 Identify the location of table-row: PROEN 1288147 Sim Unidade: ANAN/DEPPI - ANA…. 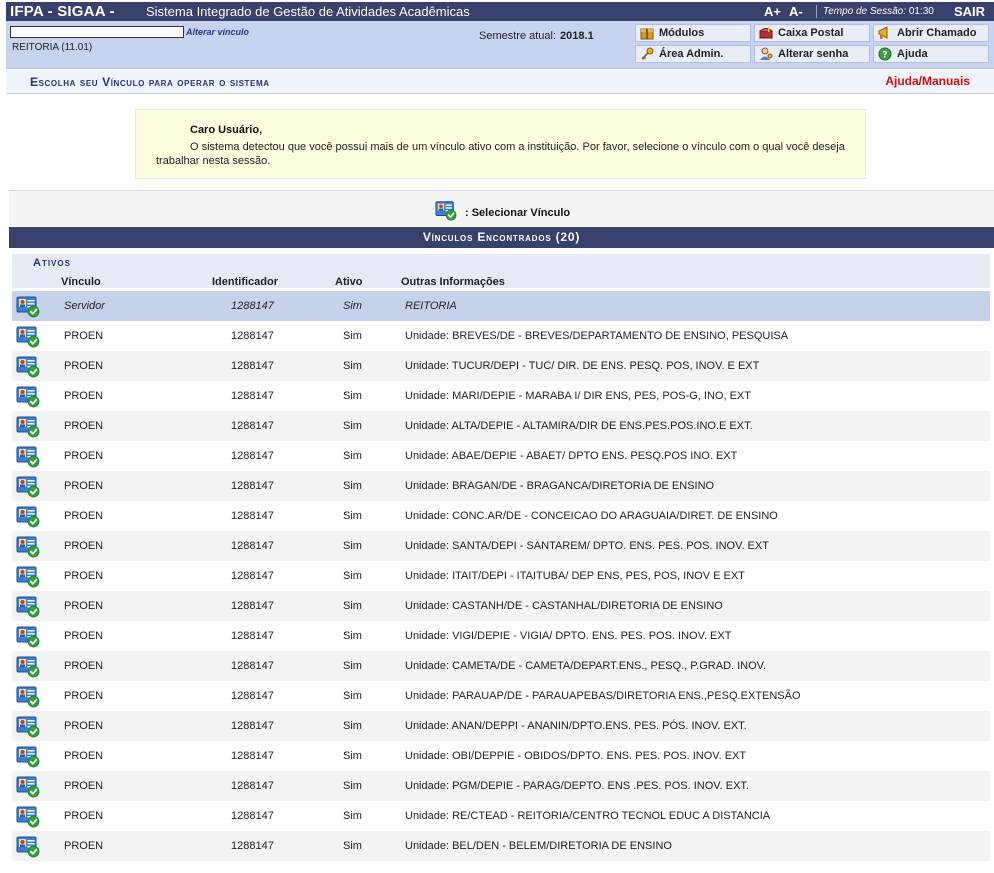
(501, 726).